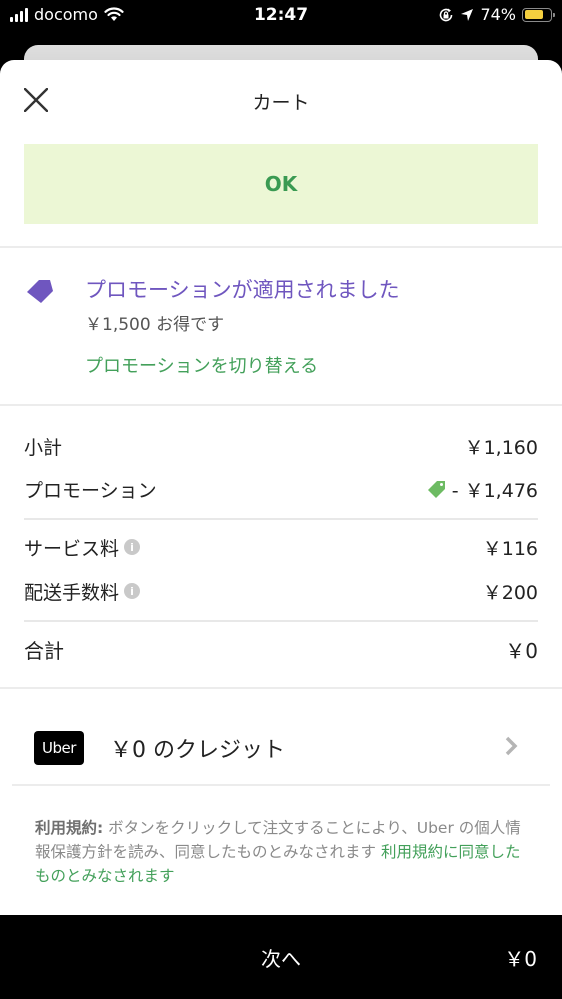 The image size is (562, 999). Describe the element at coordinates (281, 446) in the screenshot. I see `subtotal-row: 小計 ￥1,160` at that location.